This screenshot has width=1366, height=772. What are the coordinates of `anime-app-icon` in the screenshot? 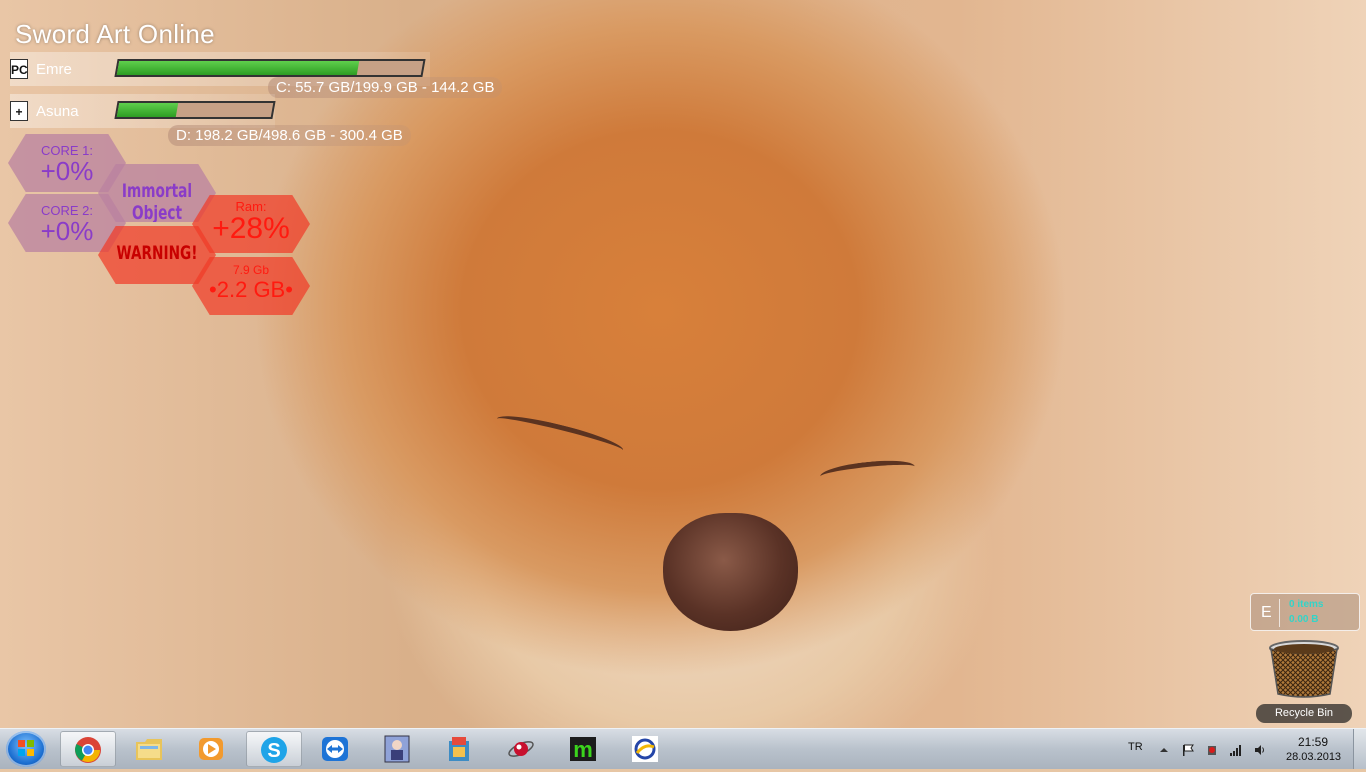 It's located at (397, 749).